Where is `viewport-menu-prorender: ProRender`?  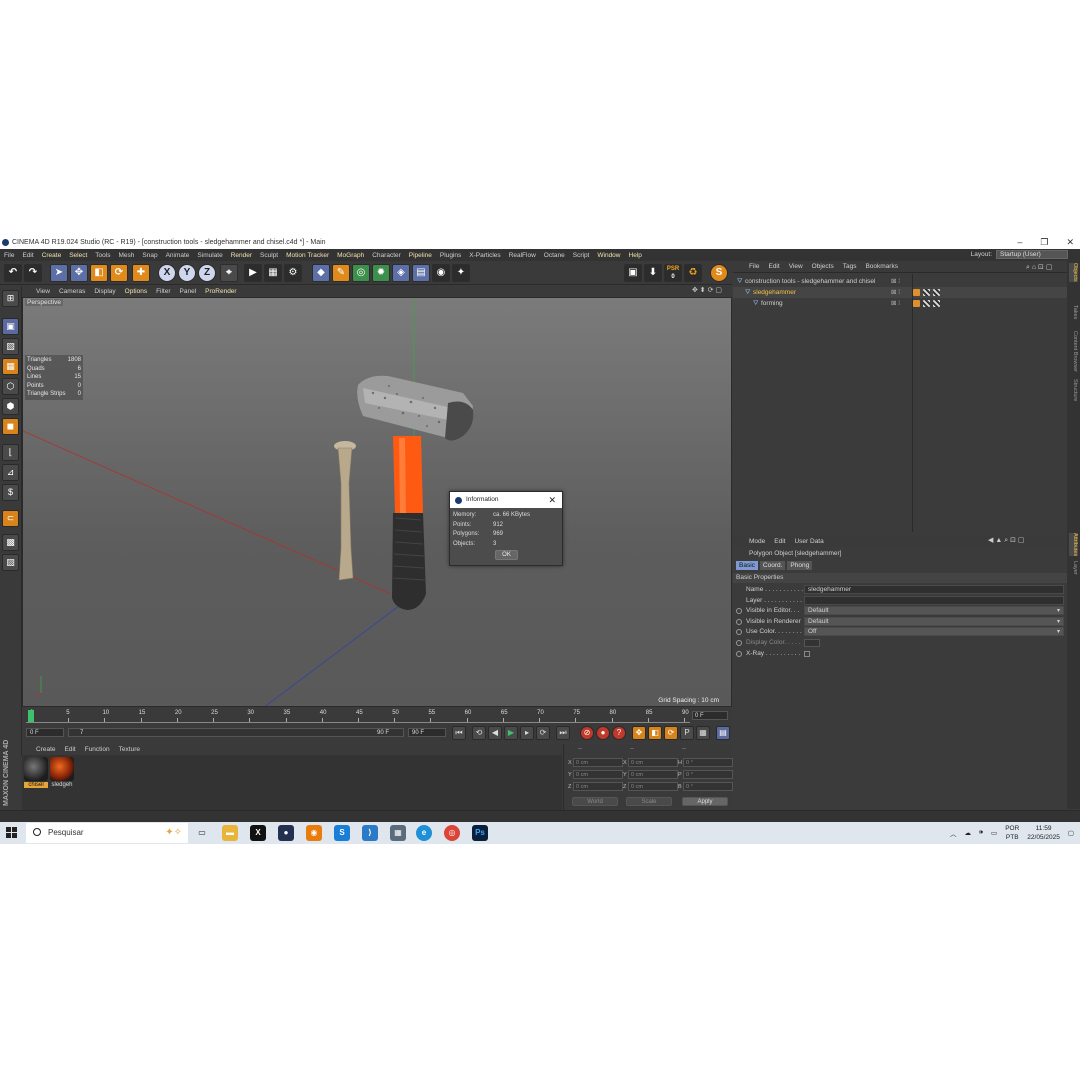 viewport-menu-prorender: ProRender is located at coordinates (220, 291).